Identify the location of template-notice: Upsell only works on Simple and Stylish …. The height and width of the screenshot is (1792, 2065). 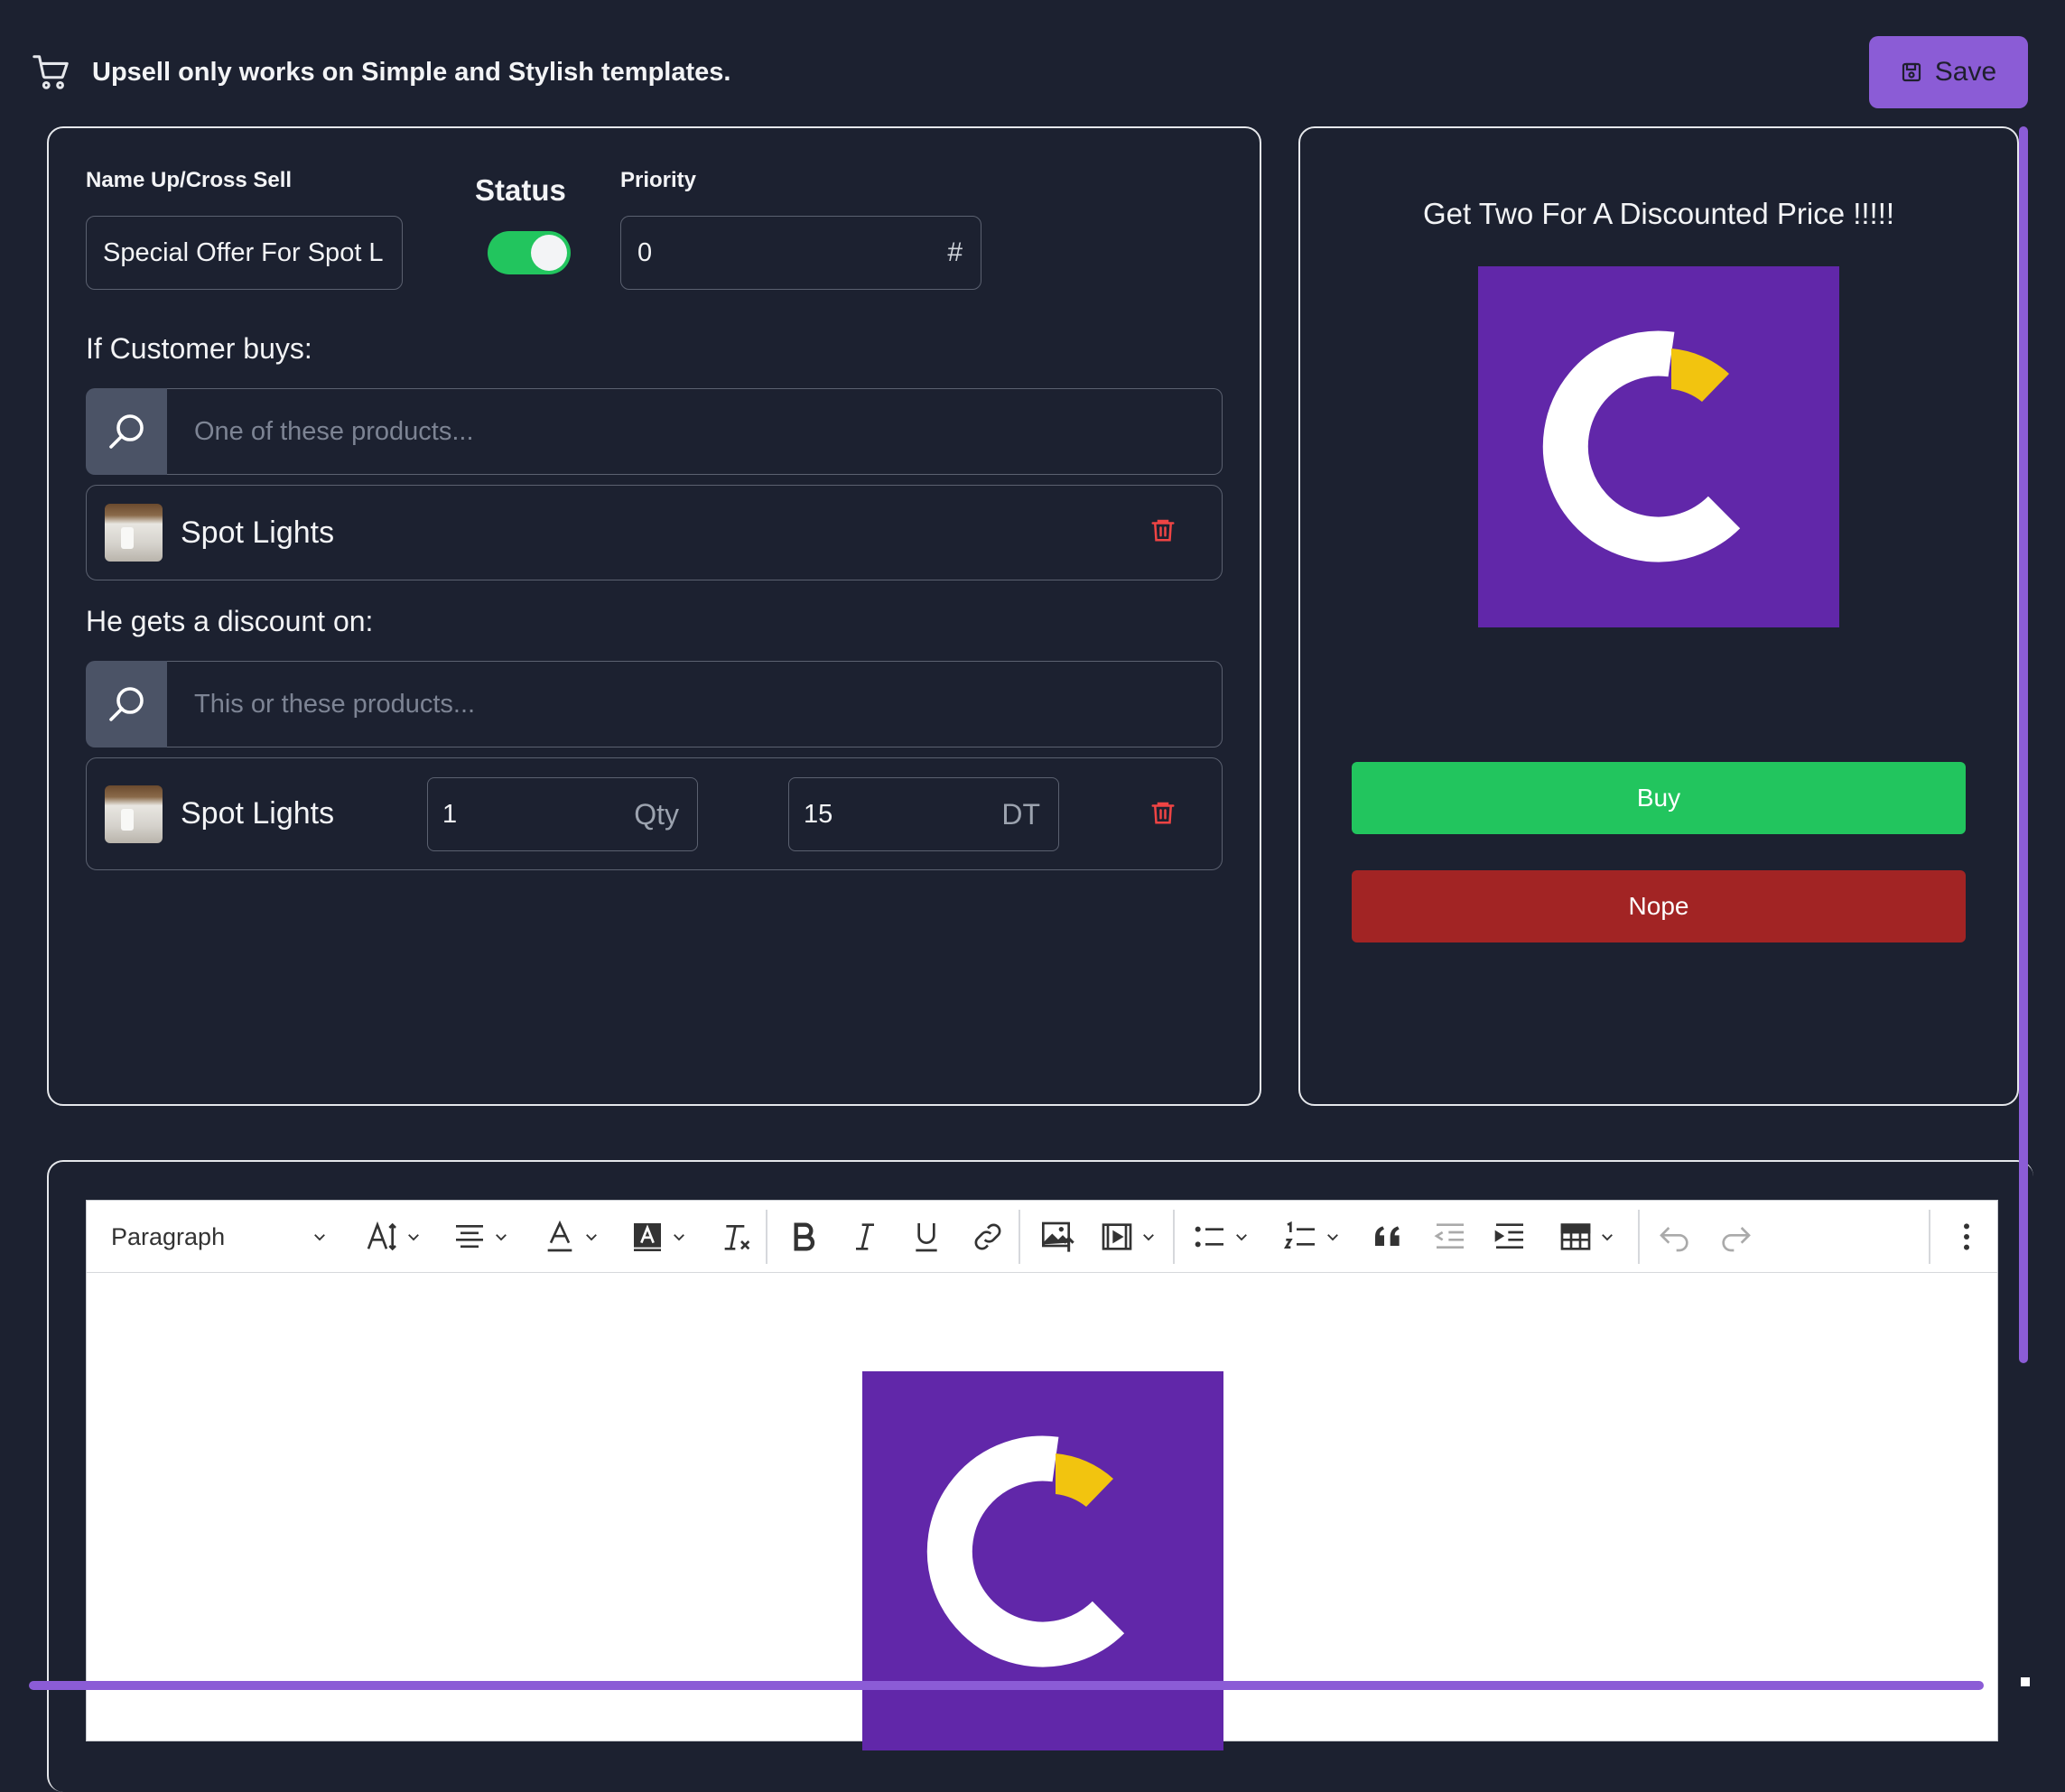
(380, 72).